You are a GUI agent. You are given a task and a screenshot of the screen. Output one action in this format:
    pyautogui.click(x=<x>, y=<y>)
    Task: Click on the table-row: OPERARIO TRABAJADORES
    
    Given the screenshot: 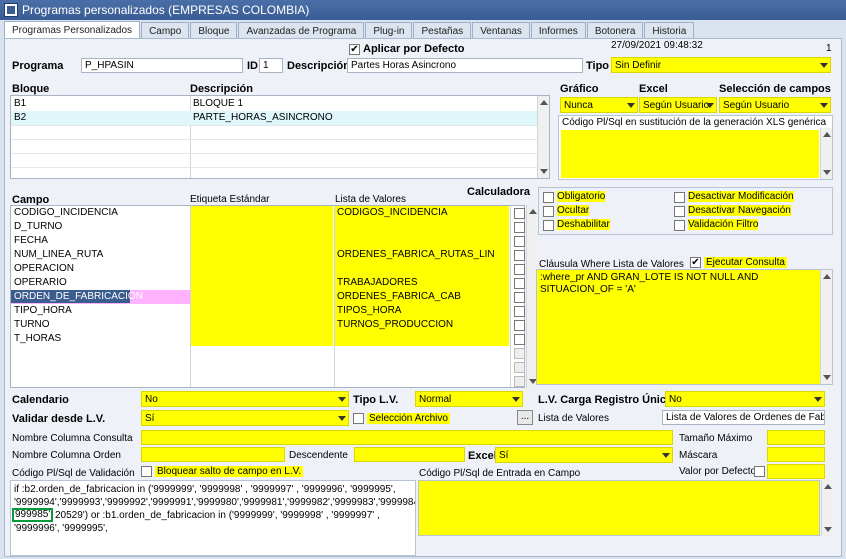 What is the action you would take?
    pyautogui.click(x=260, y=283)
    